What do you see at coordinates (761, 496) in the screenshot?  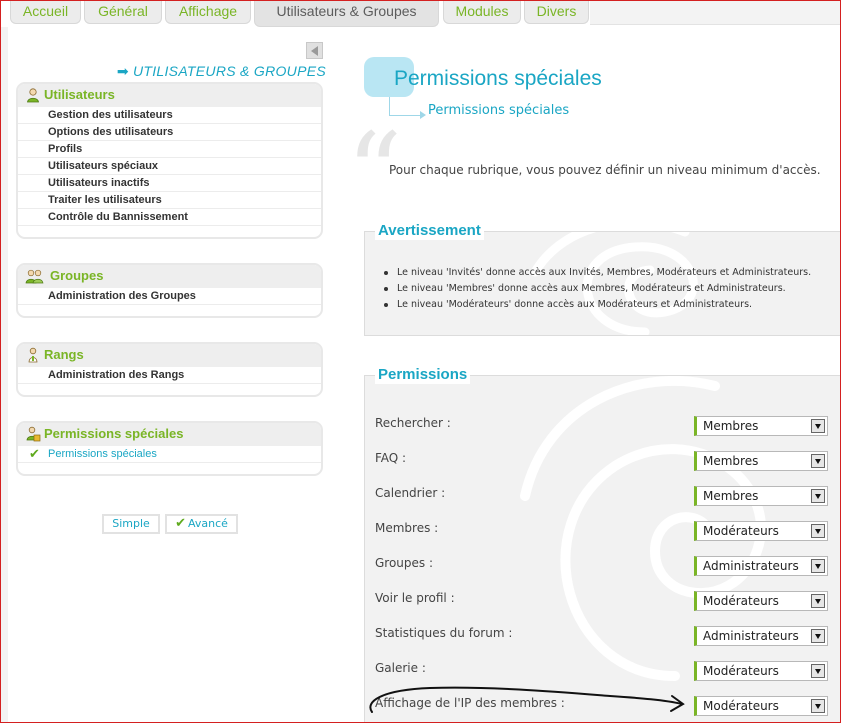 I see `select-calendrier: Membres` at bounding box center [761, 496].